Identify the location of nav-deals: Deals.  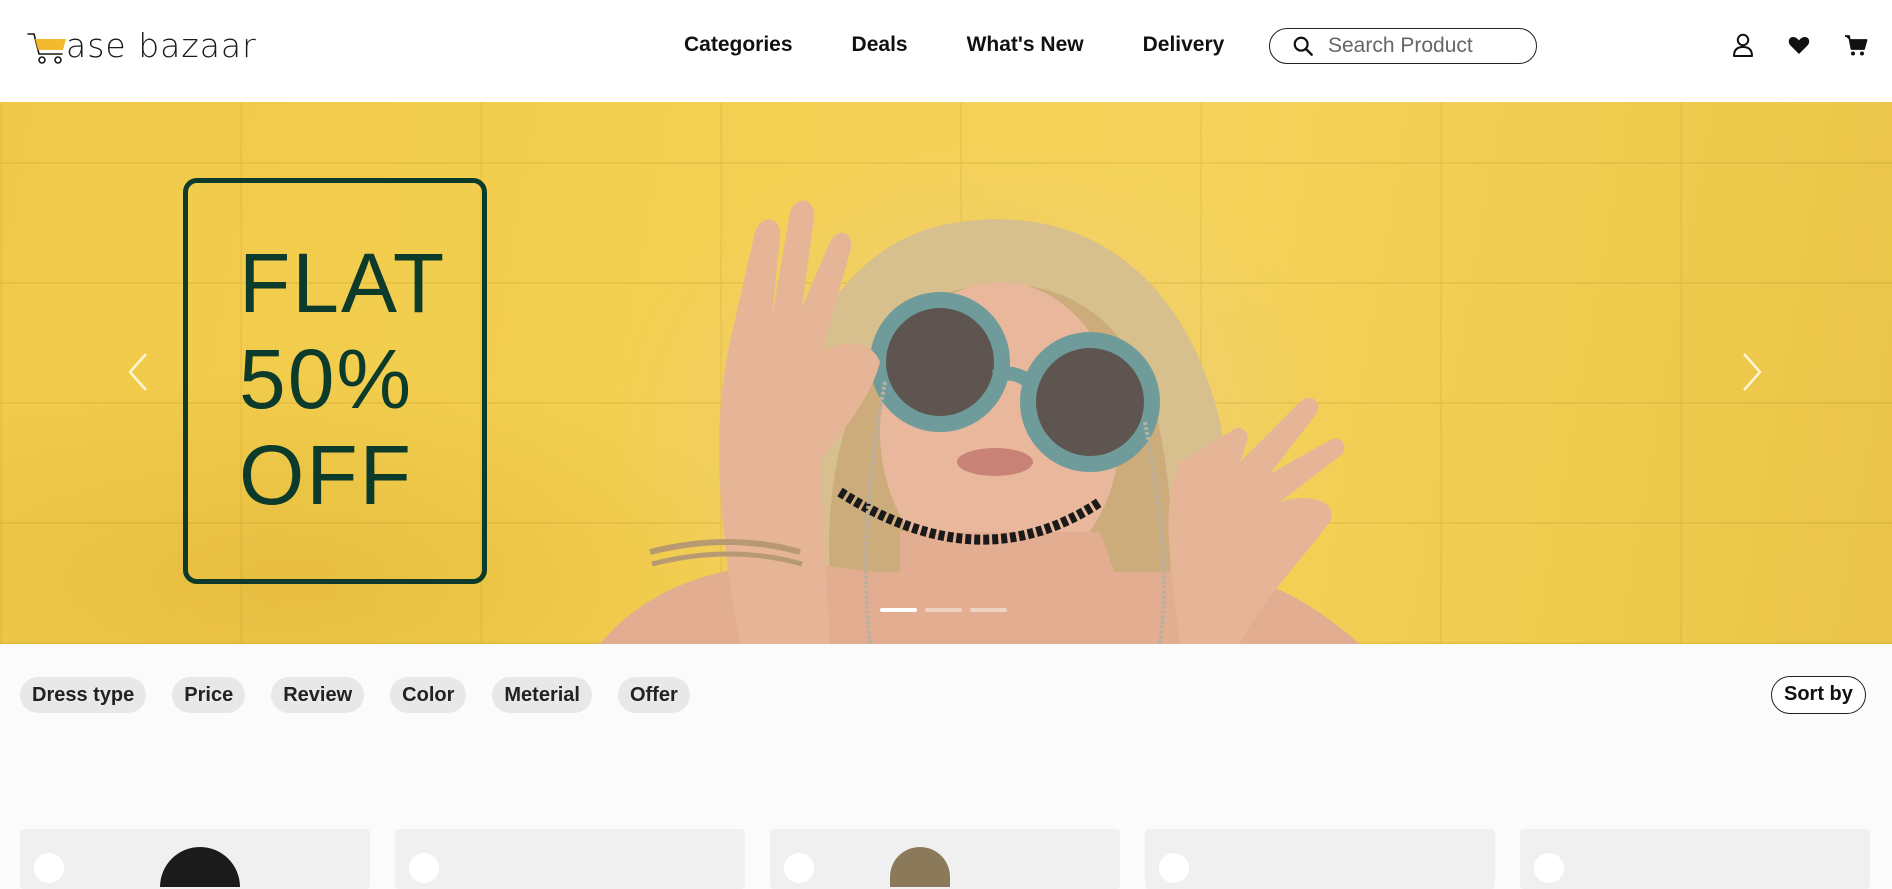
(880, 45).